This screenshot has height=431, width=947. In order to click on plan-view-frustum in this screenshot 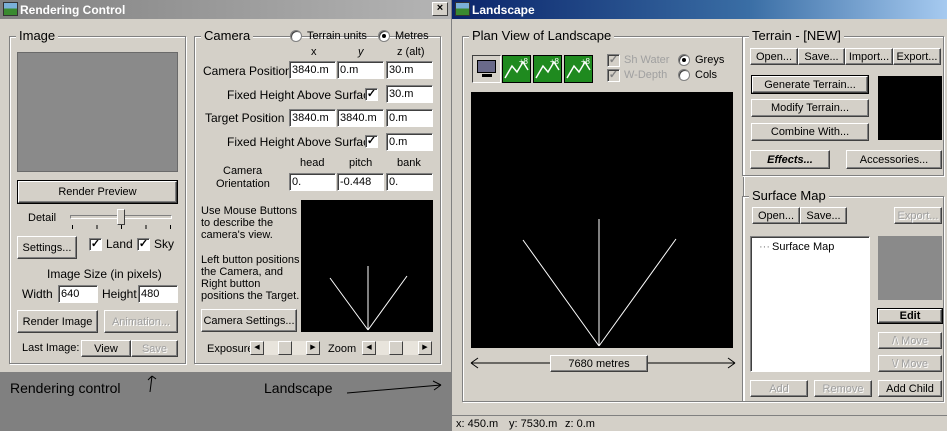, I will do `click(599, 283)`.